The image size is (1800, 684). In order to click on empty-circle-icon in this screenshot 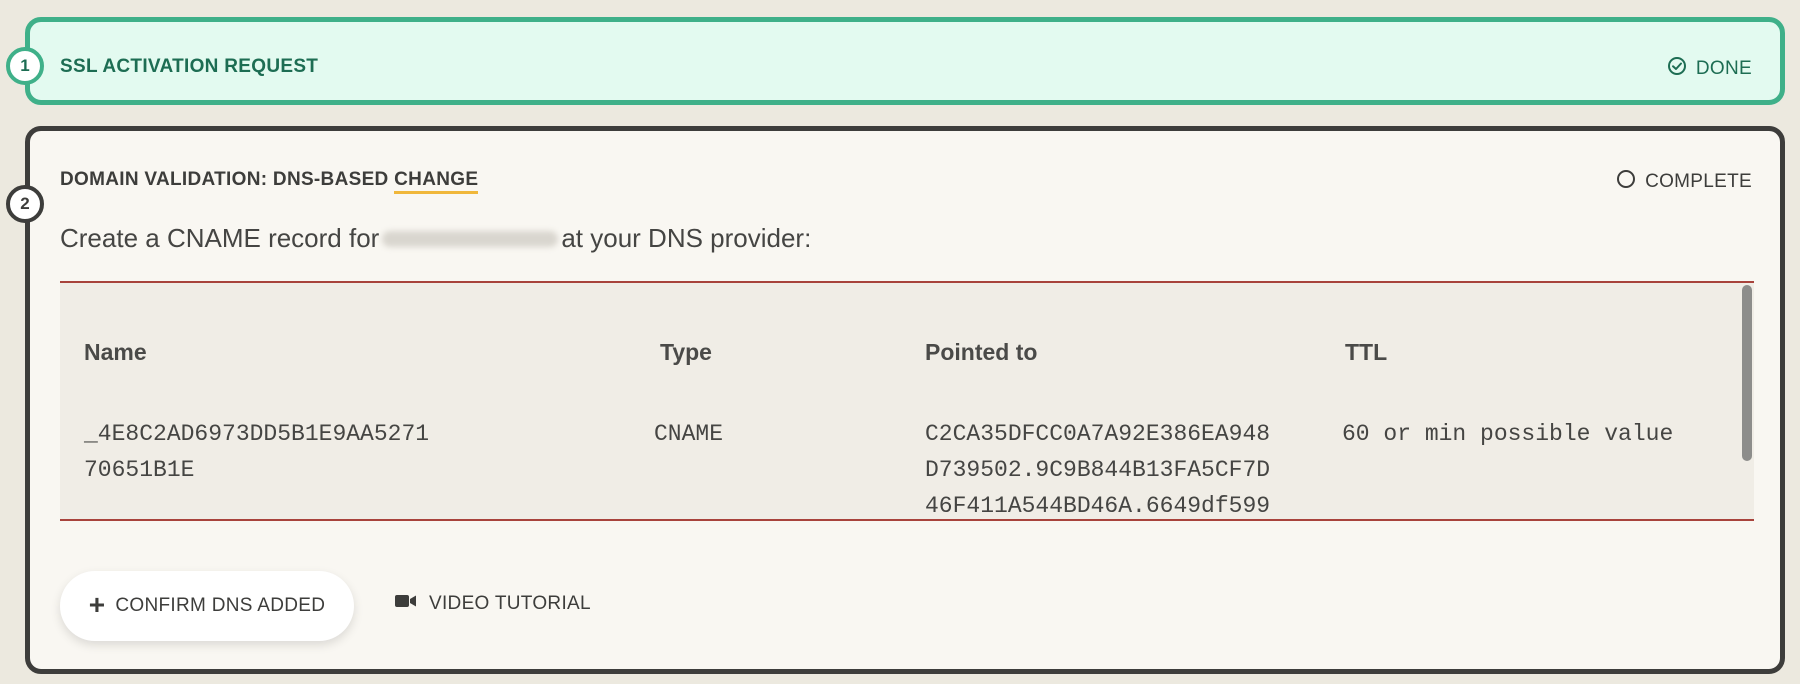, I will do `click(1626, 182)`.